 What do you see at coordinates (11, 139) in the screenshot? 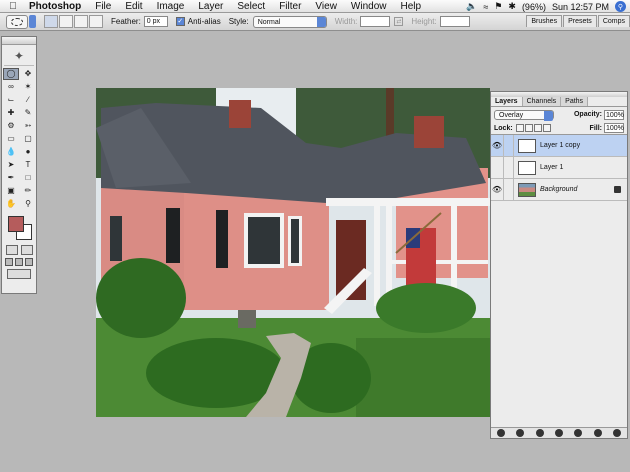
I see `eraser-tool-icon: ▭` at bounding box center [11, 139].